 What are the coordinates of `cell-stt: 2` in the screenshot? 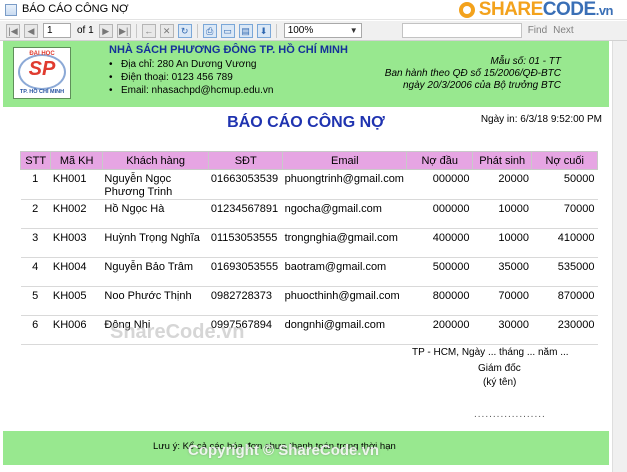 It's located at (35, 214).